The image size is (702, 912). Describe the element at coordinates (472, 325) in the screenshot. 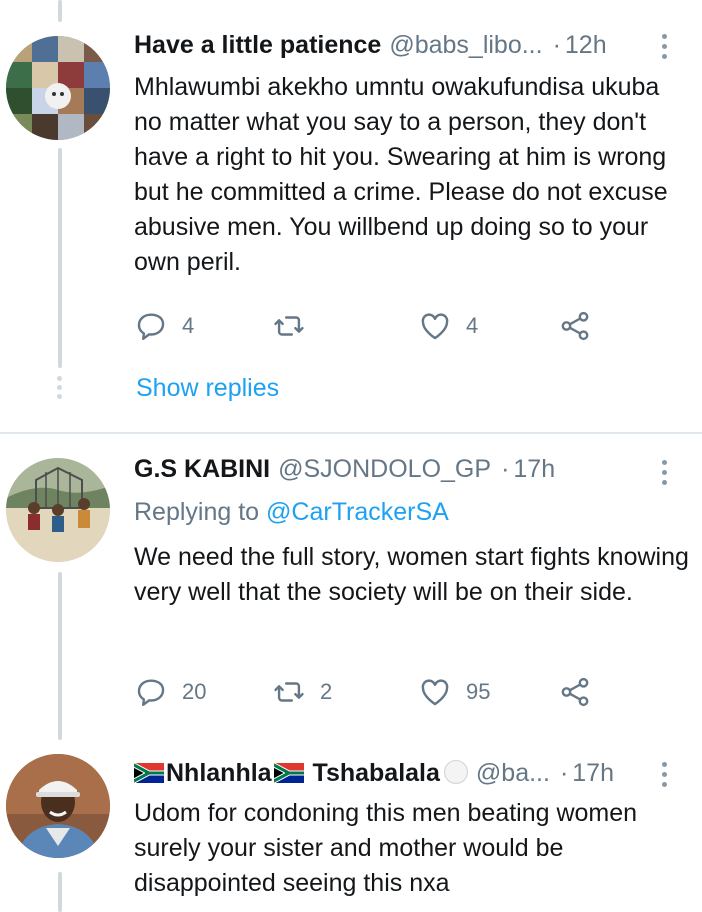

I see `like-count: 4` at that location.